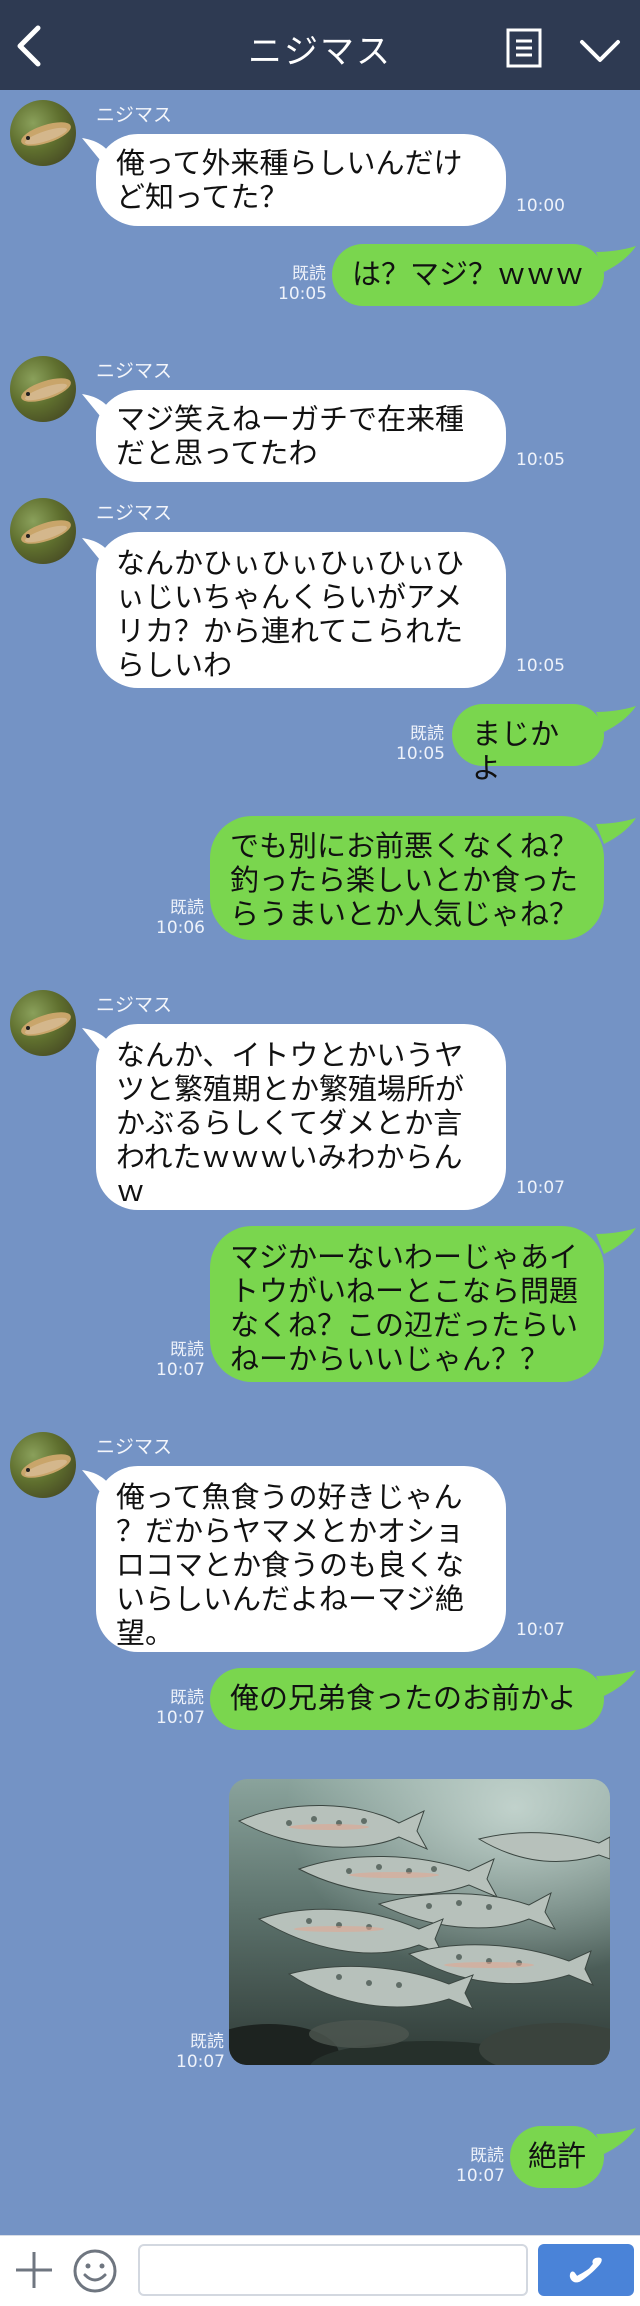 This screenshot has width=640, height=2306. What do you see at coordinates (301, 436) in the screenshot?
I see `message-bubble: マジ笑えねーガチで在来種 だと思ってたわ` at bounding box center [301, 436].